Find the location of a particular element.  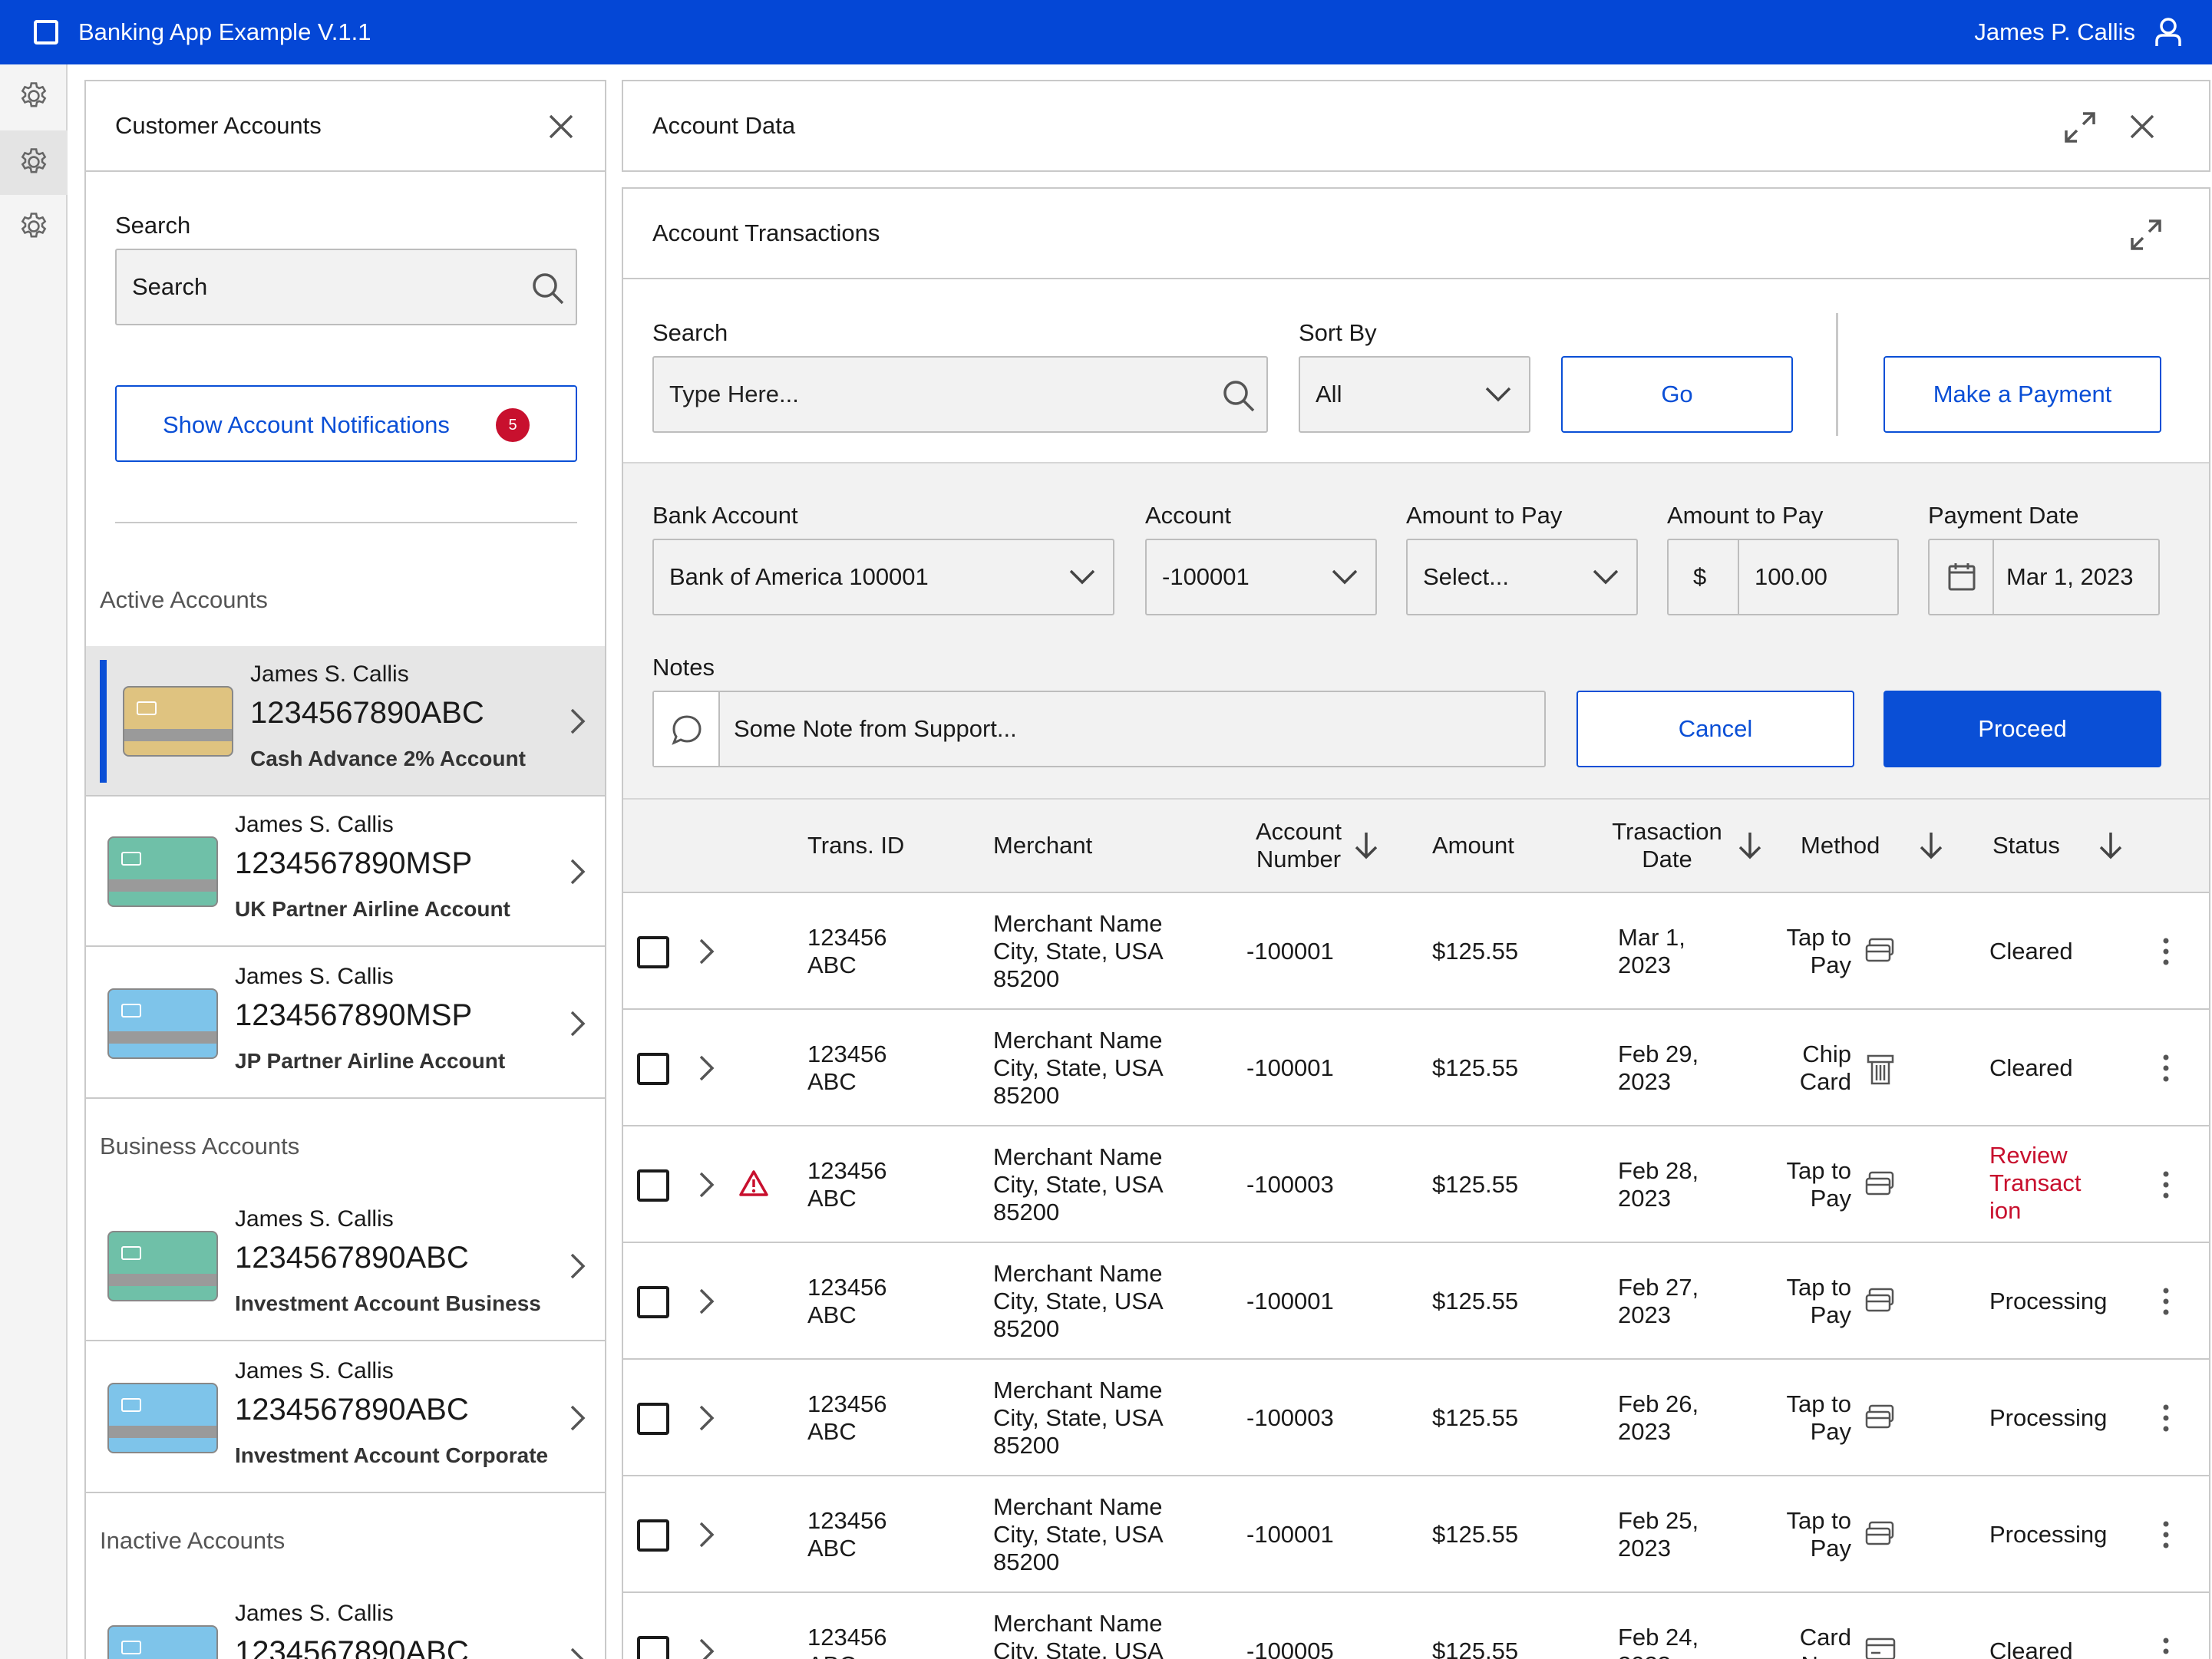

bank-account-select: Bank of America 100001 is located at coordinates (883, 577).